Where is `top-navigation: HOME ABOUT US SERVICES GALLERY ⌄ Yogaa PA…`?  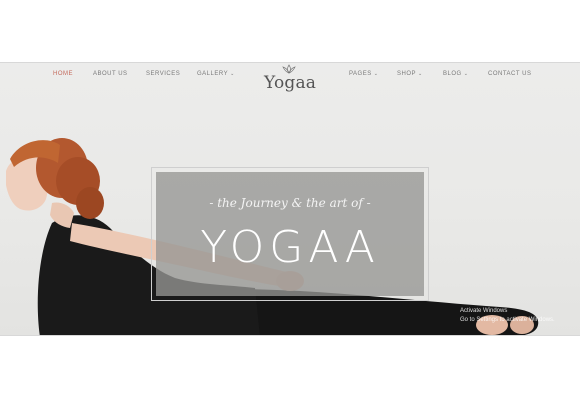 top-navigation: HOME ABOUT US SERVICES GALLERY ⌄ Yogaa PA… is located at coordinates (290, 78).